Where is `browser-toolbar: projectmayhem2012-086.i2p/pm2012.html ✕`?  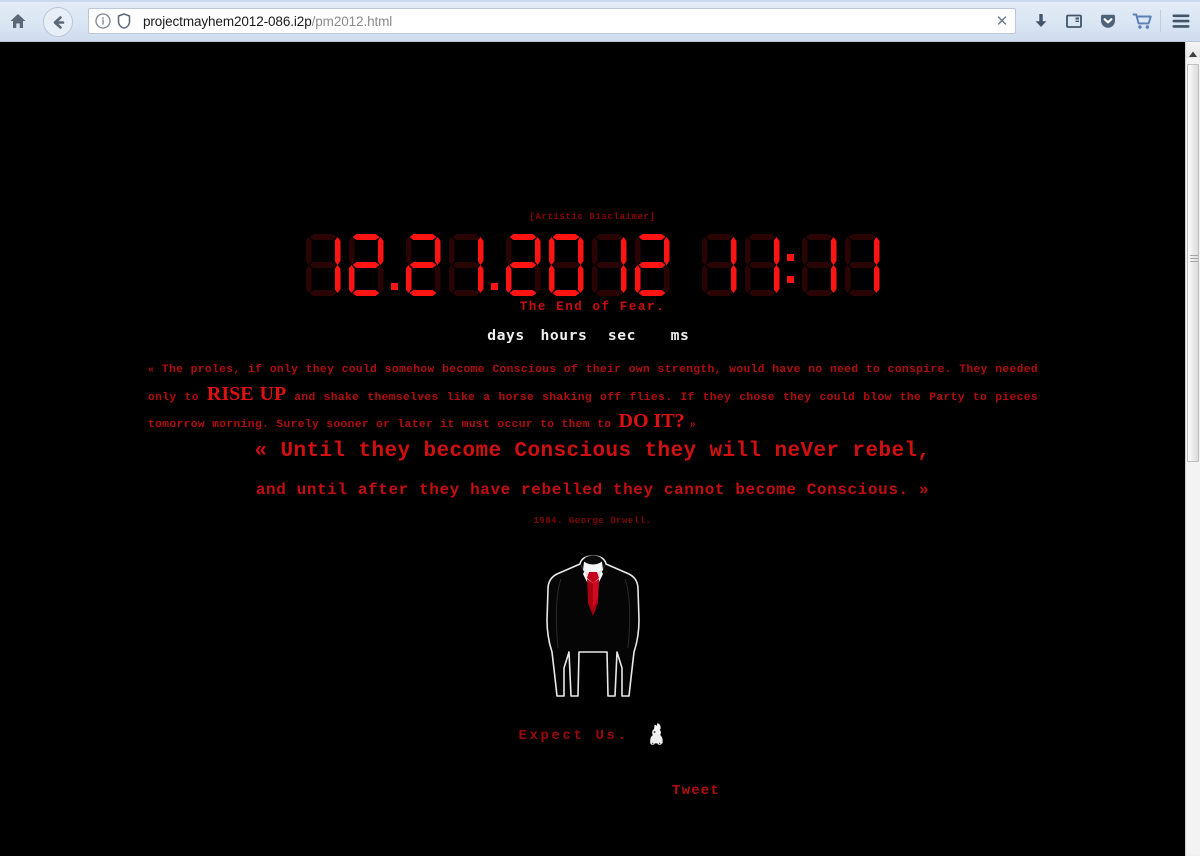
browser-toolbar: projectmayhem2012-086.i2p/pm2012.html ✕ is located at coordinates (600, 21).